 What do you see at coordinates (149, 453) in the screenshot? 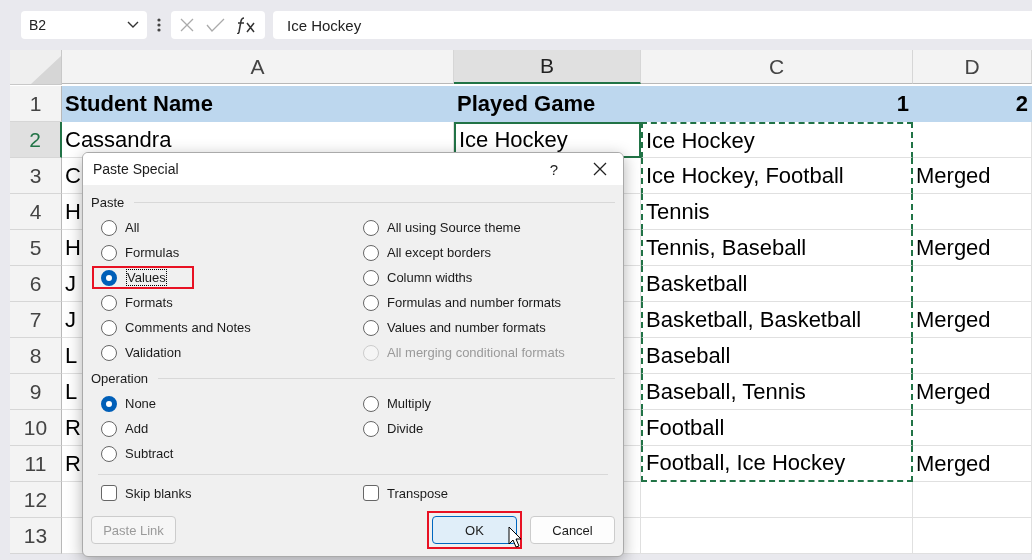
I see `option-label: Subtract` at bounding box center [149, 453].